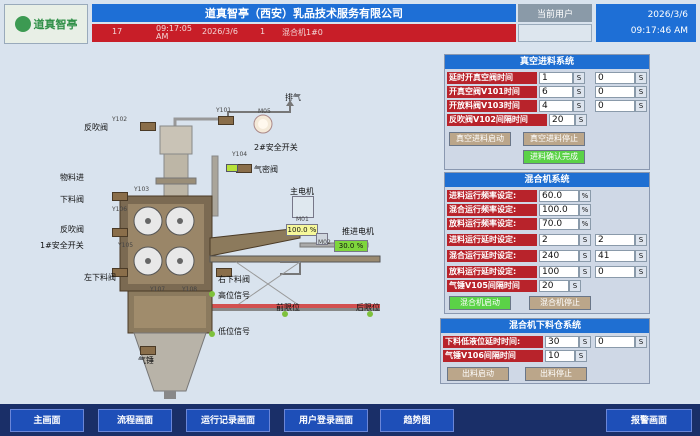 Image resolution: width=700 pixels, height=436 pixels. I want to click on tag-y105: Y105, so click(126, 245).